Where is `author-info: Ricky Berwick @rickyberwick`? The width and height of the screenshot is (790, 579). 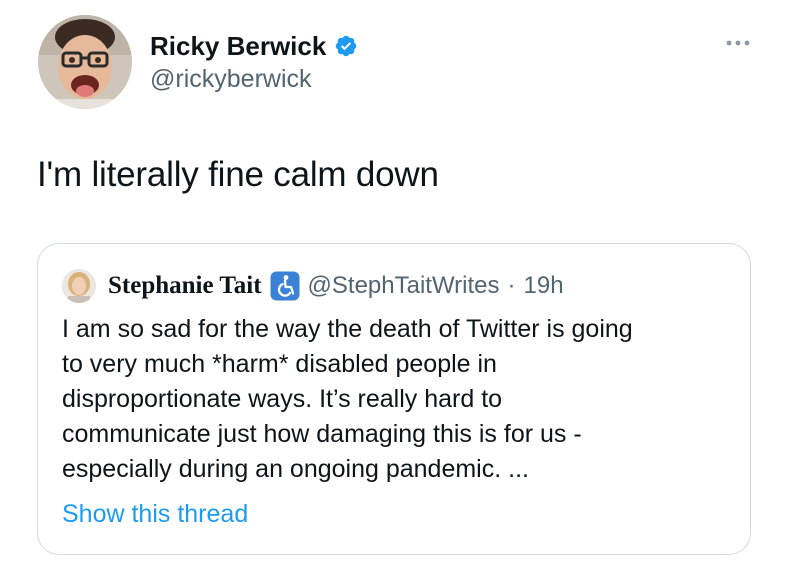
author-info: Ricky Berwick @rickyberwick is located at coordinates (254, 61).